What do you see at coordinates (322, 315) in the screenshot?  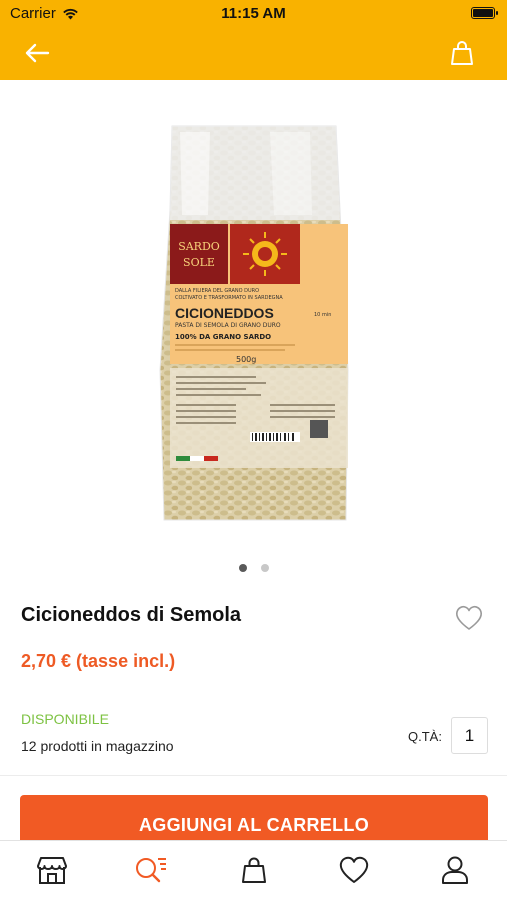 I see `cook-time: 10 min` at bounding box center [322, 315].